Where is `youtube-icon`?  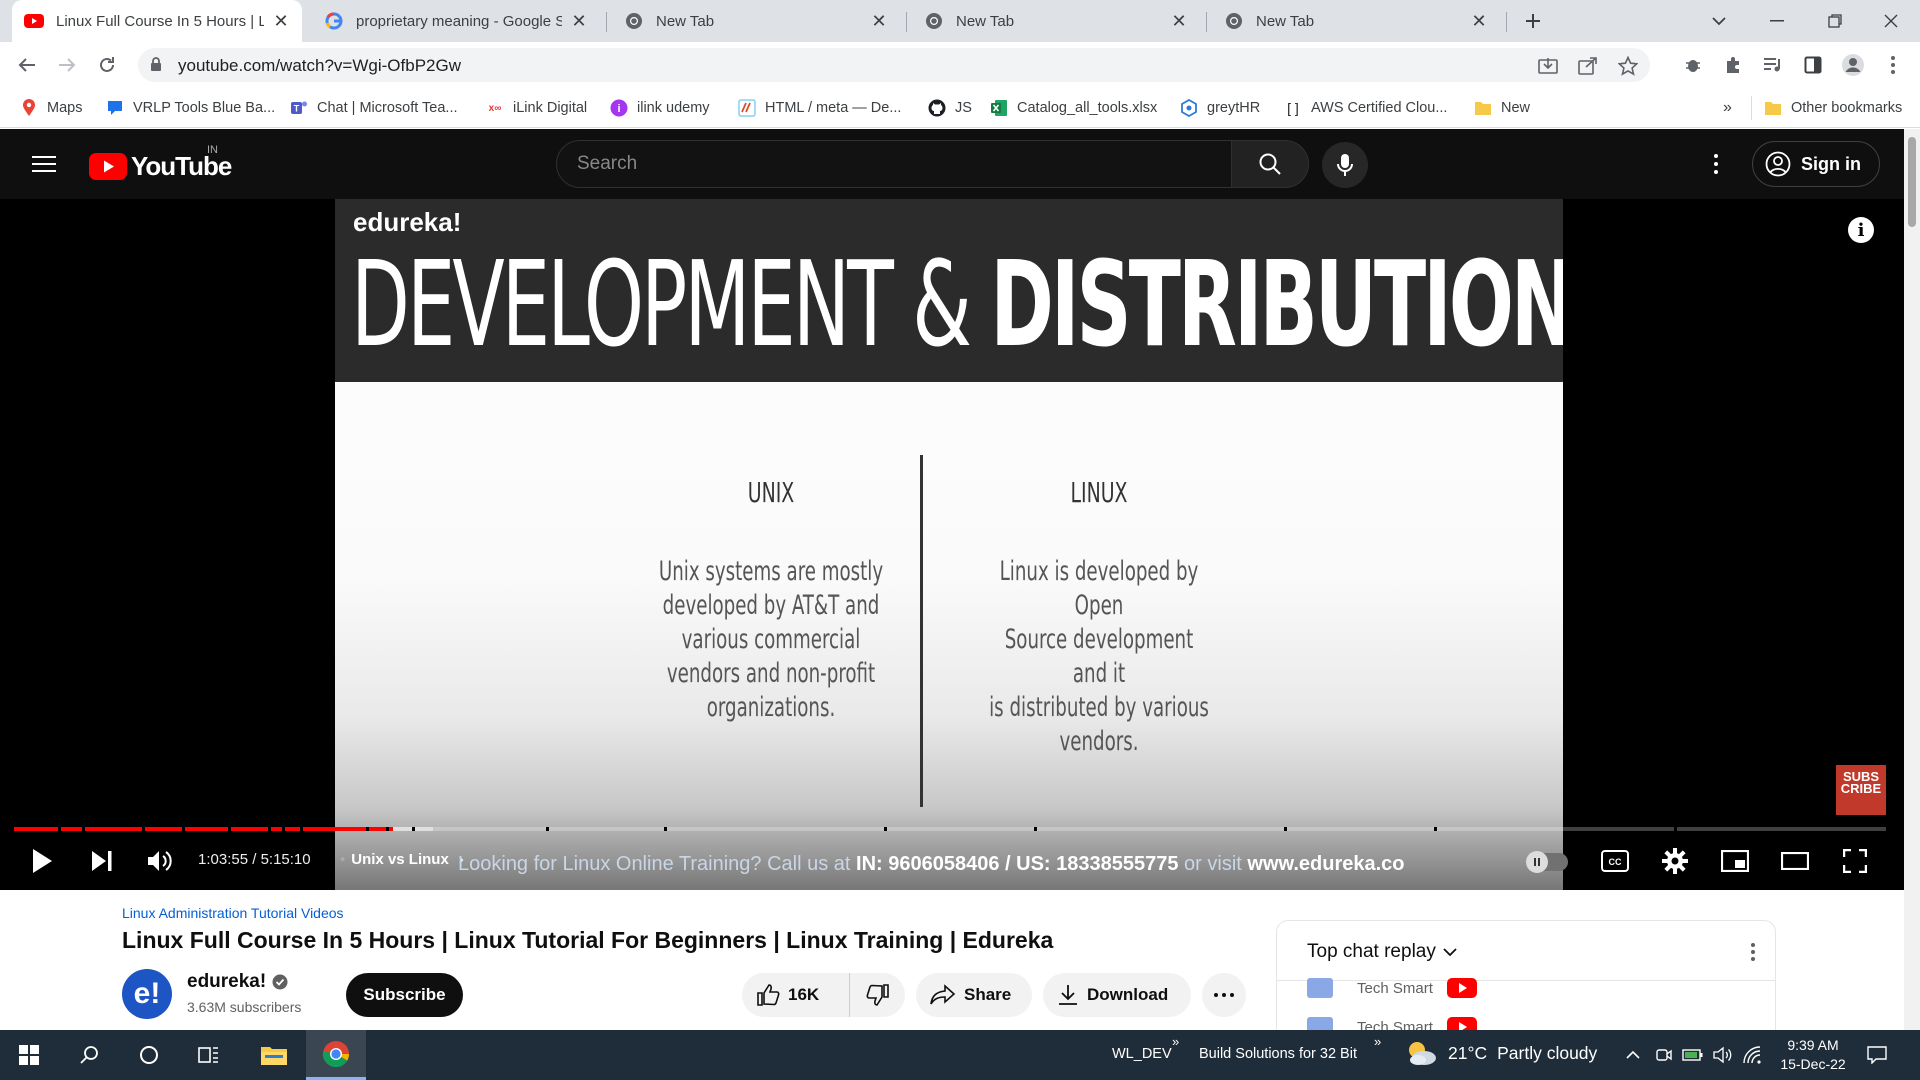 youtube-icon is located at coordinates (34, 21).